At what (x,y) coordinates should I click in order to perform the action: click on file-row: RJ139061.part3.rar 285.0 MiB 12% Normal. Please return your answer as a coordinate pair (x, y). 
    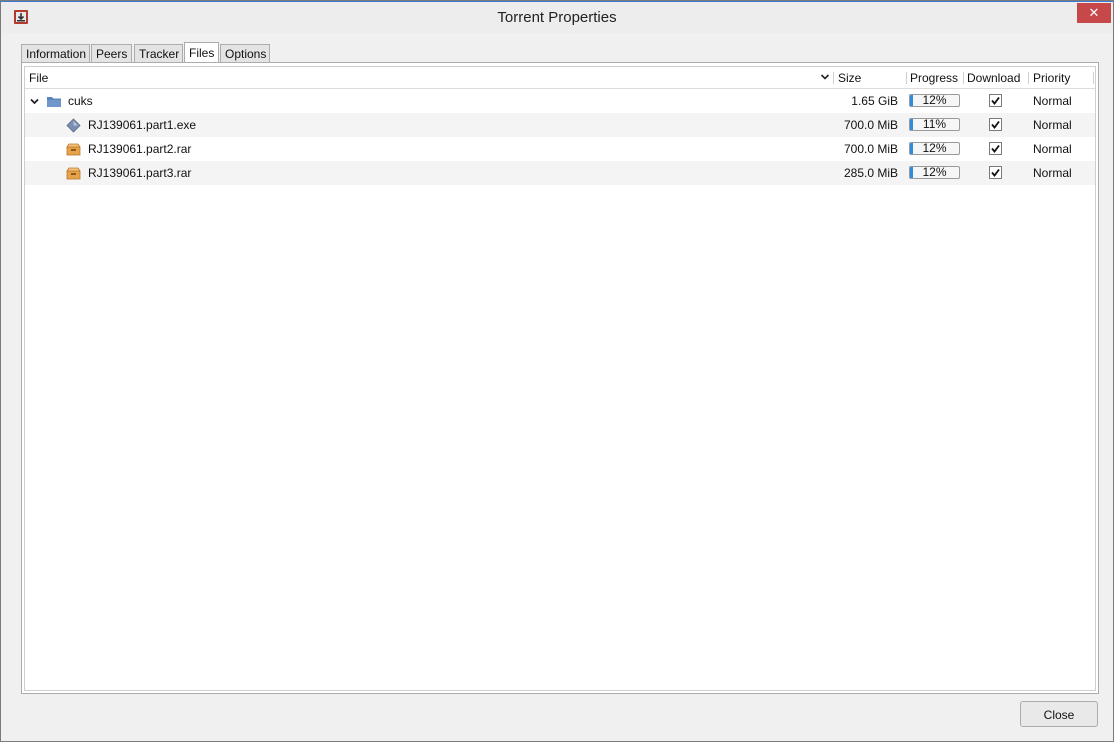
    Looking at the image, I should click on (560, 173).